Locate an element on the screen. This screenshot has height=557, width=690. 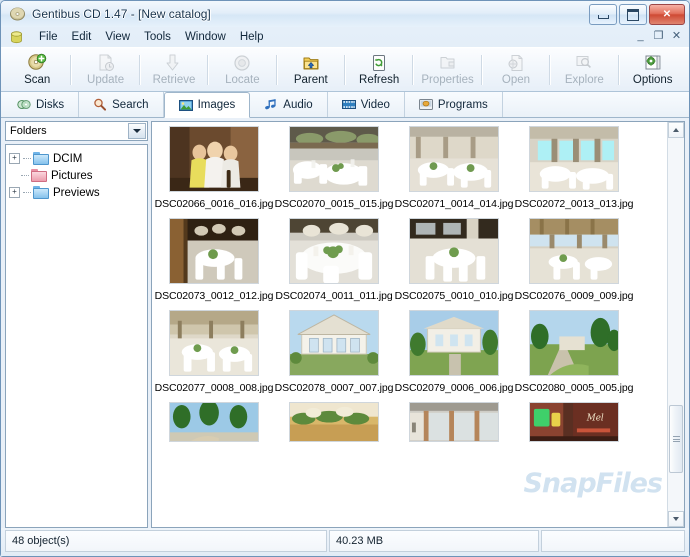
thumbnail-item: DSC02066_0016_016.jpg is located at coordinates (214, 168).